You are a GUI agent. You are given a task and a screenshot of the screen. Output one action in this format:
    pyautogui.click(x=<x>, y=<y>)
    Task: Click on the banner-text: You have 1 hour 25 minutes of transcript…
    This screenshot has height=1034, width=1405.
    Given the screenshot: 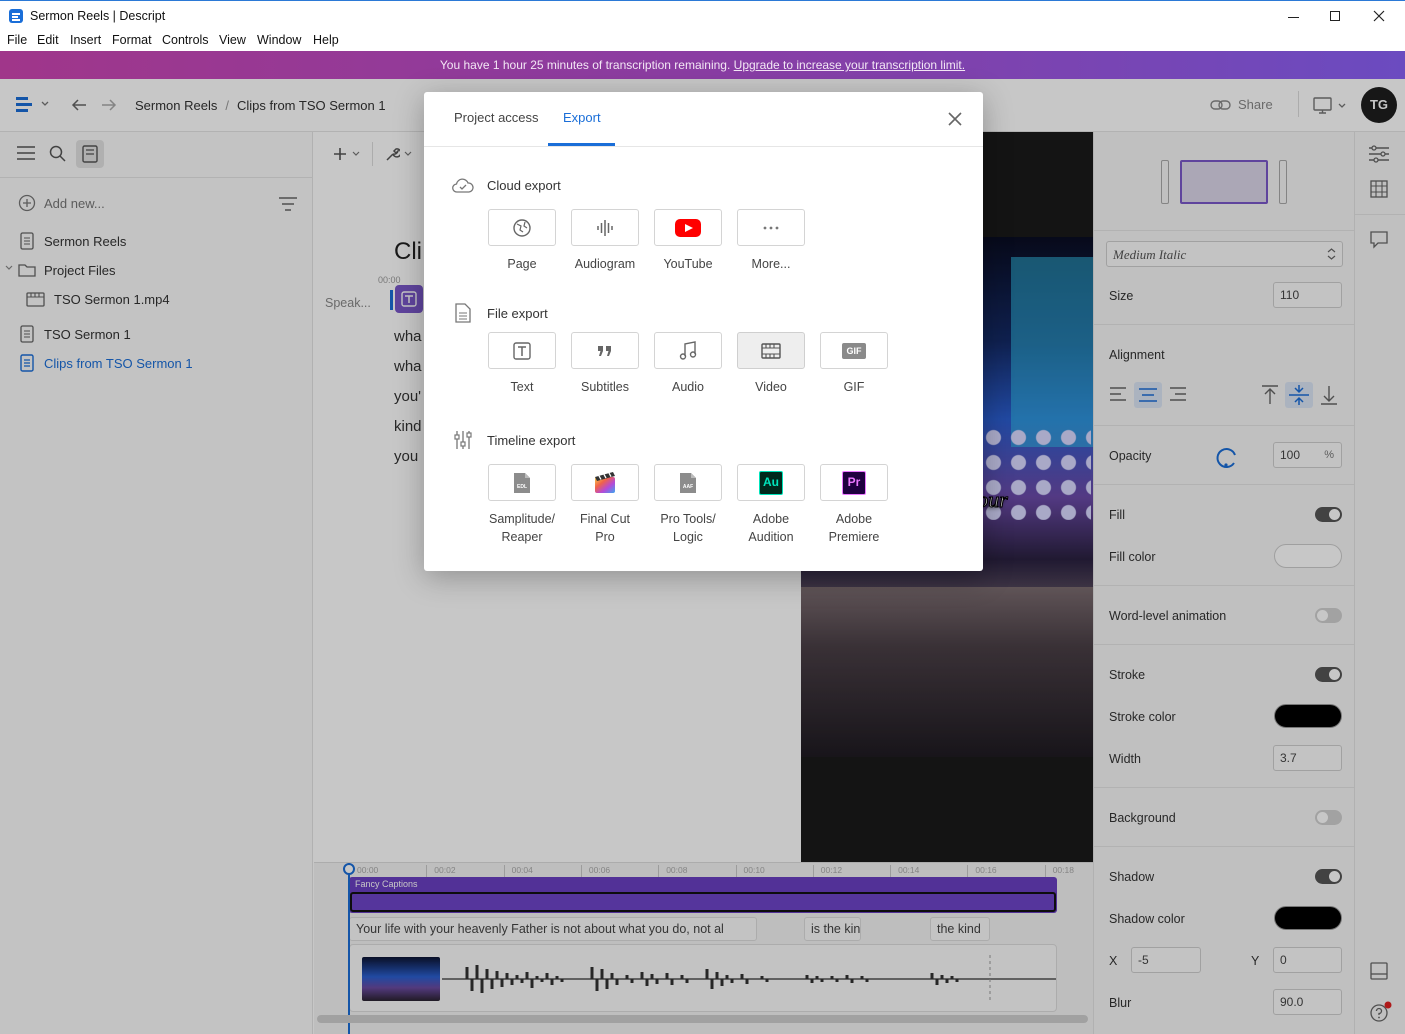 What is the action you would take?
    pyautogui.click(x=585, y=65)
    